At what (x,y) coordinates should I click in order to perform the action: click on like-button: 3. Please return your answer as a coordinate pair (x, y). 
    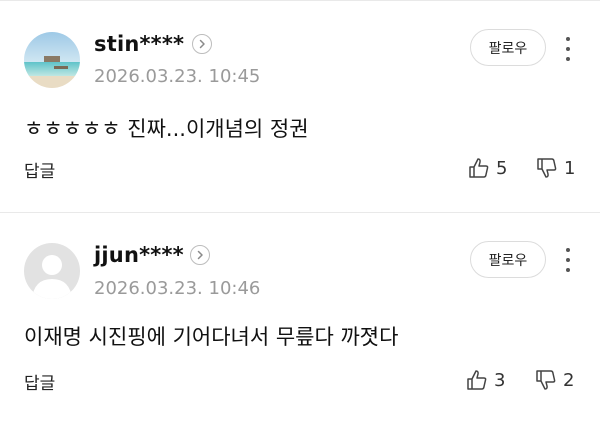
    Looking at the image, I should click on (485, 380).